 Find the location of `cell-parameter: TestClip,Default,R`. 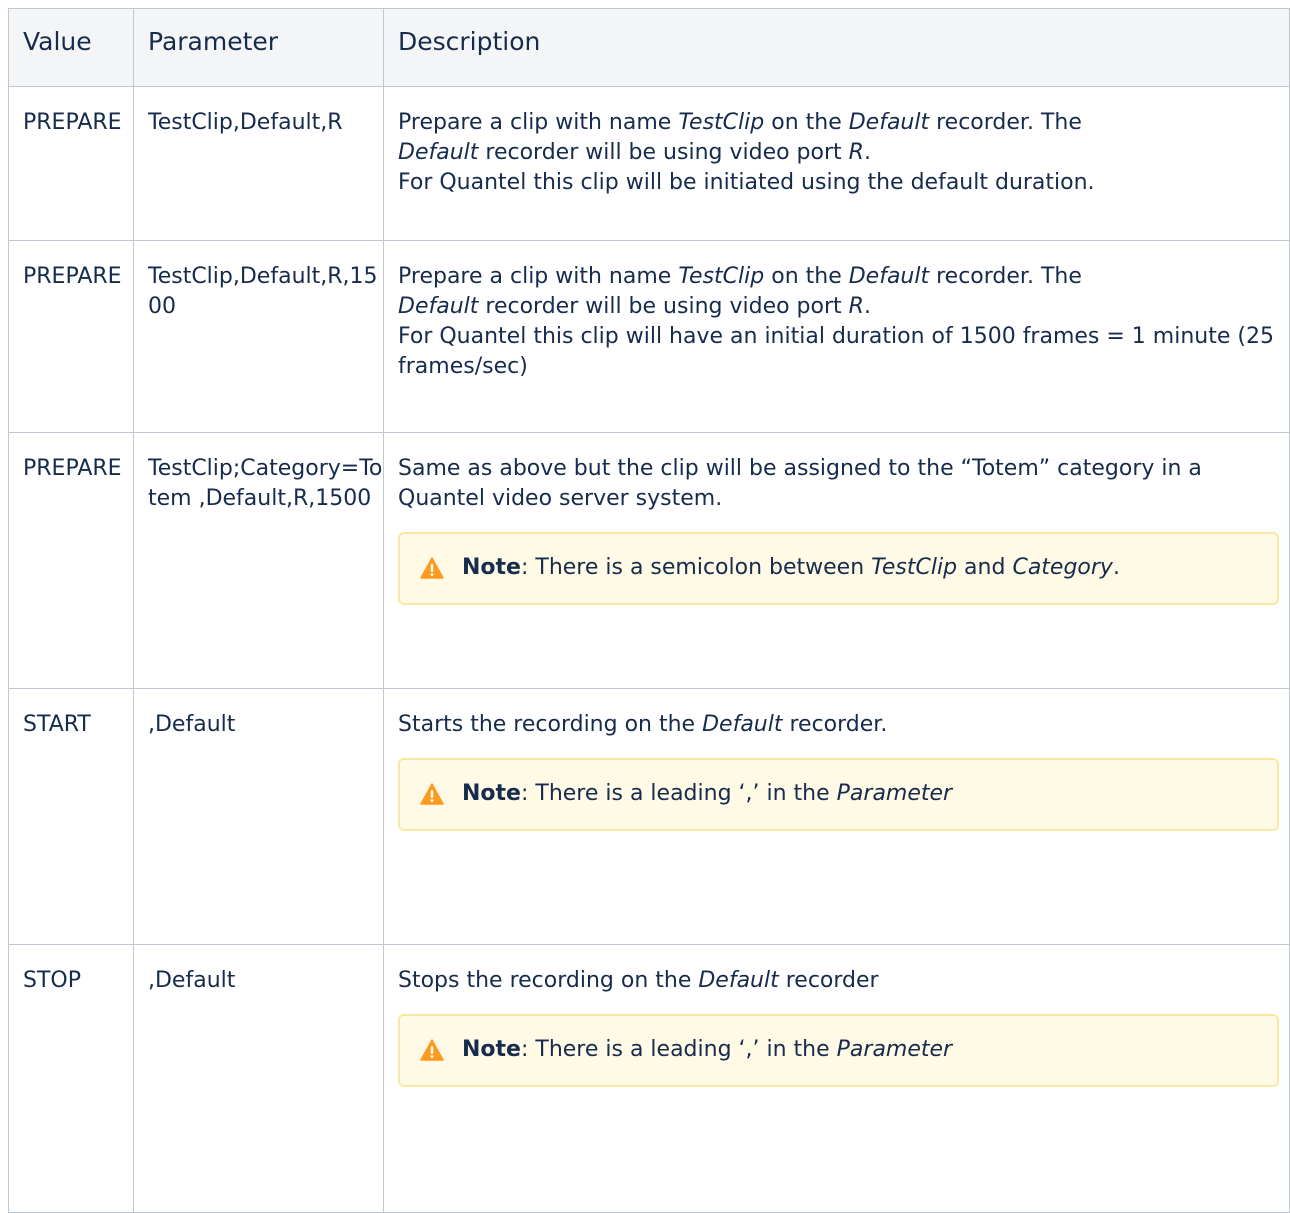

cell-parameter: TestClip,Default,R is located at coordinates (258, 163).